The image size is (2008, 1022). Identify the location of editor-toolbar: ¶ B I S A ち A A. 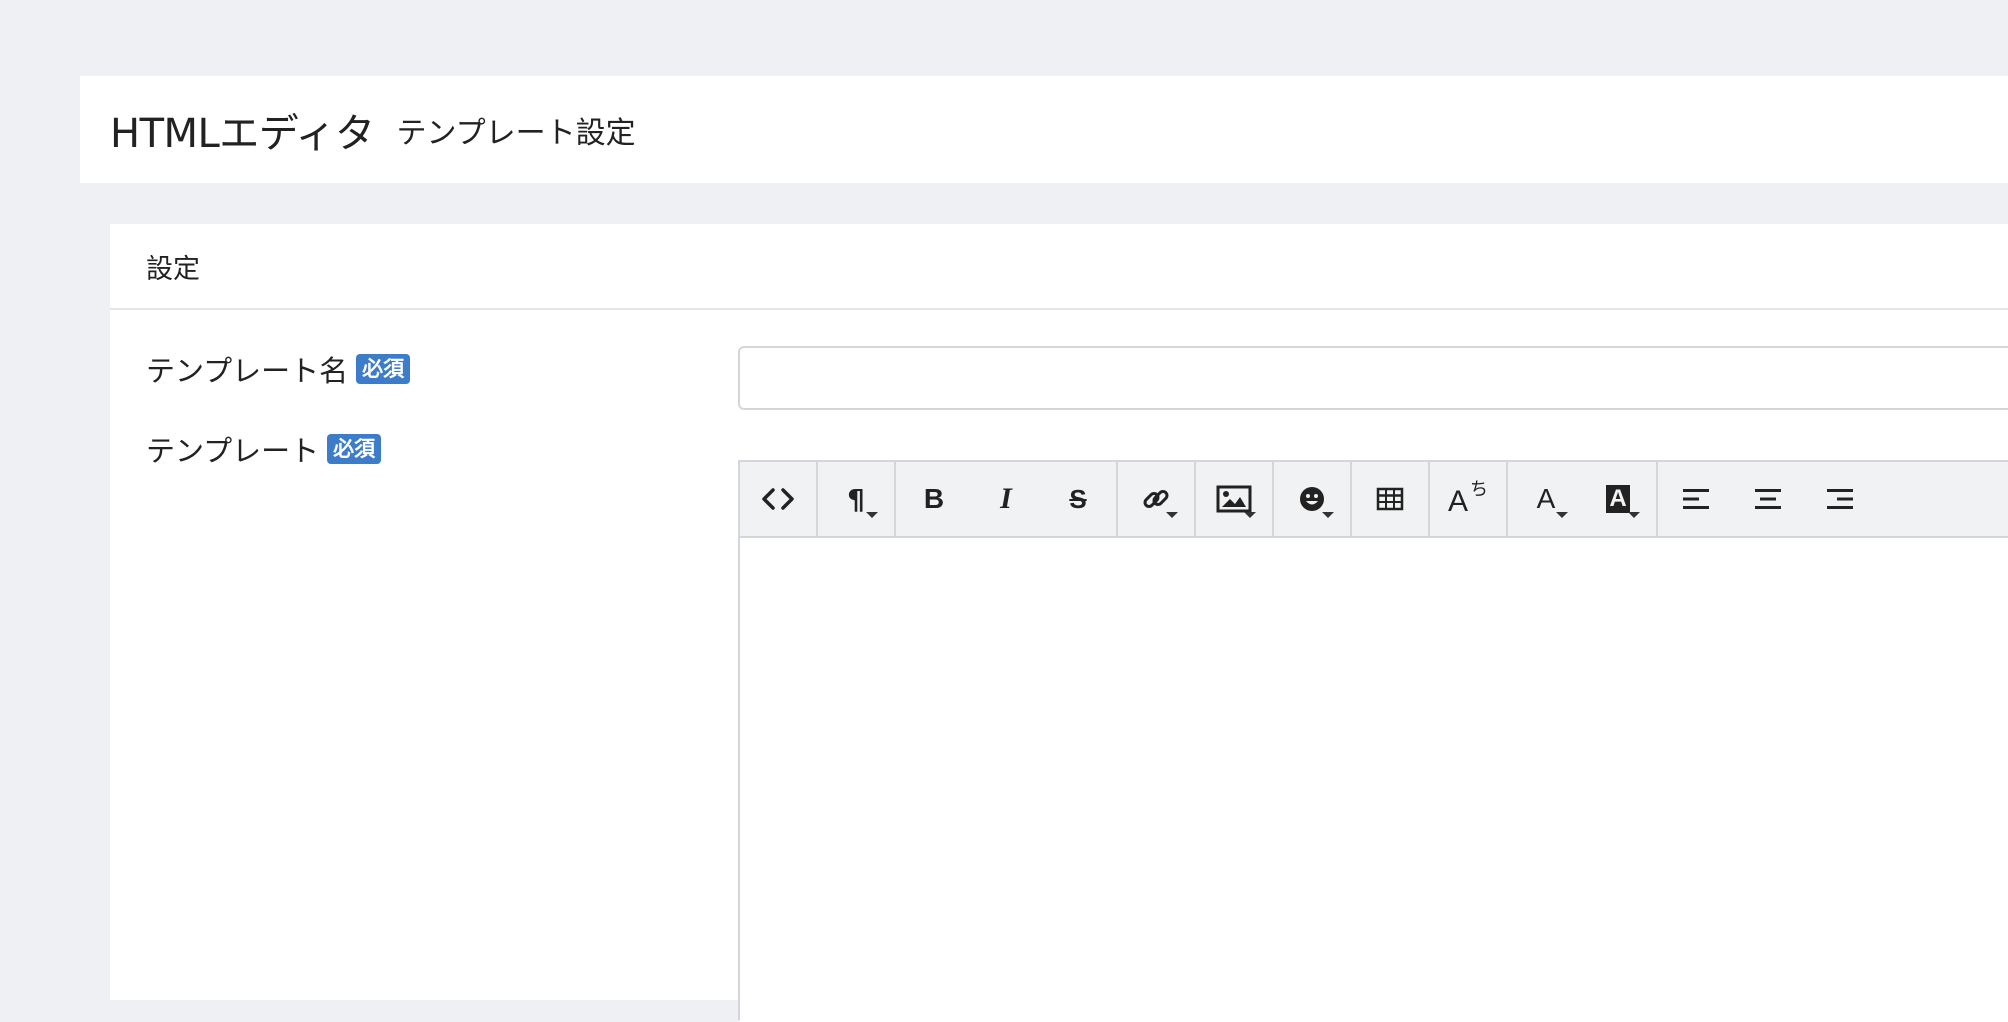
(1374, 500).